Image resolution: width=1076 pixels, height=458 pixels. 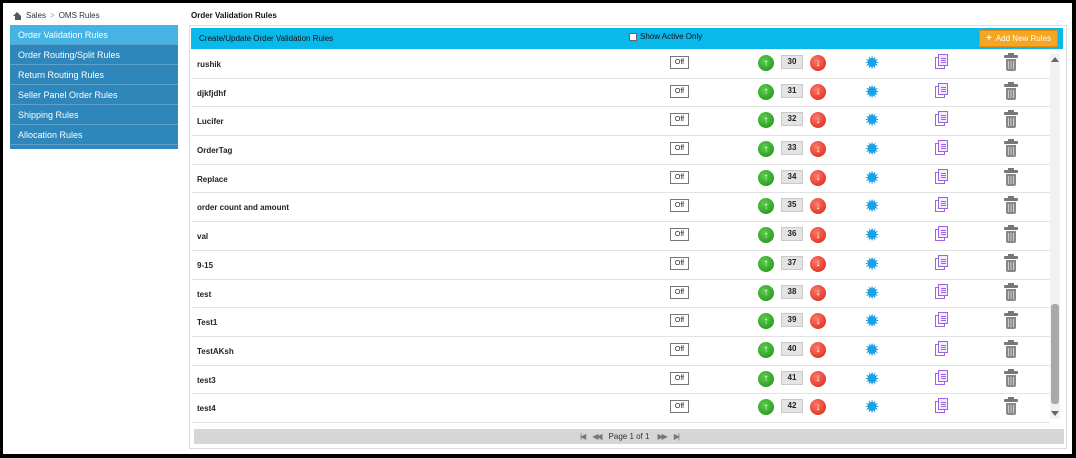 What do you see at coordinates (36, 15) in the screenshot?
I see `breadcrumb-home: Sales` at bounding box center [36, 15].